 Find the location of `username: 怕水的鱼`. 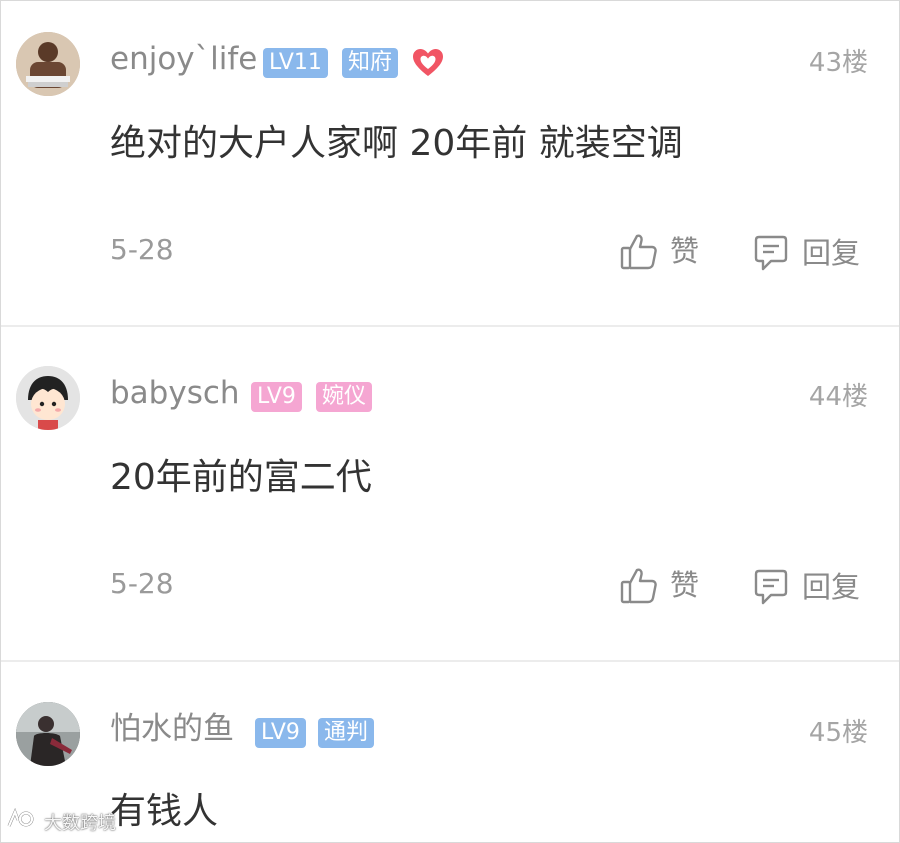

username: 怕水的鱼 is located at coordinates (172, 729).